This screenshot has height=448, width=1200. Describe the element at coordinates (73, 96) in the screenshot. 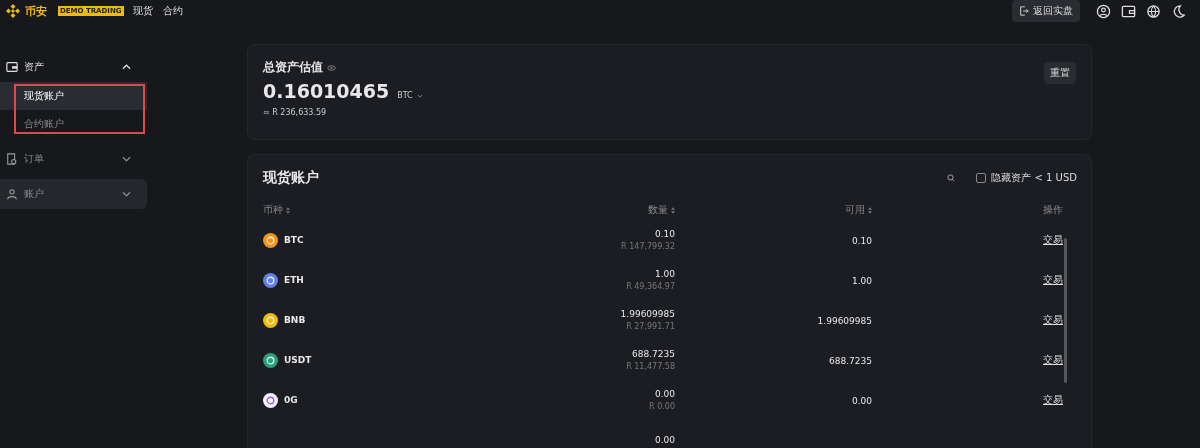

I see `submenu-item: 现货账户` at that location.